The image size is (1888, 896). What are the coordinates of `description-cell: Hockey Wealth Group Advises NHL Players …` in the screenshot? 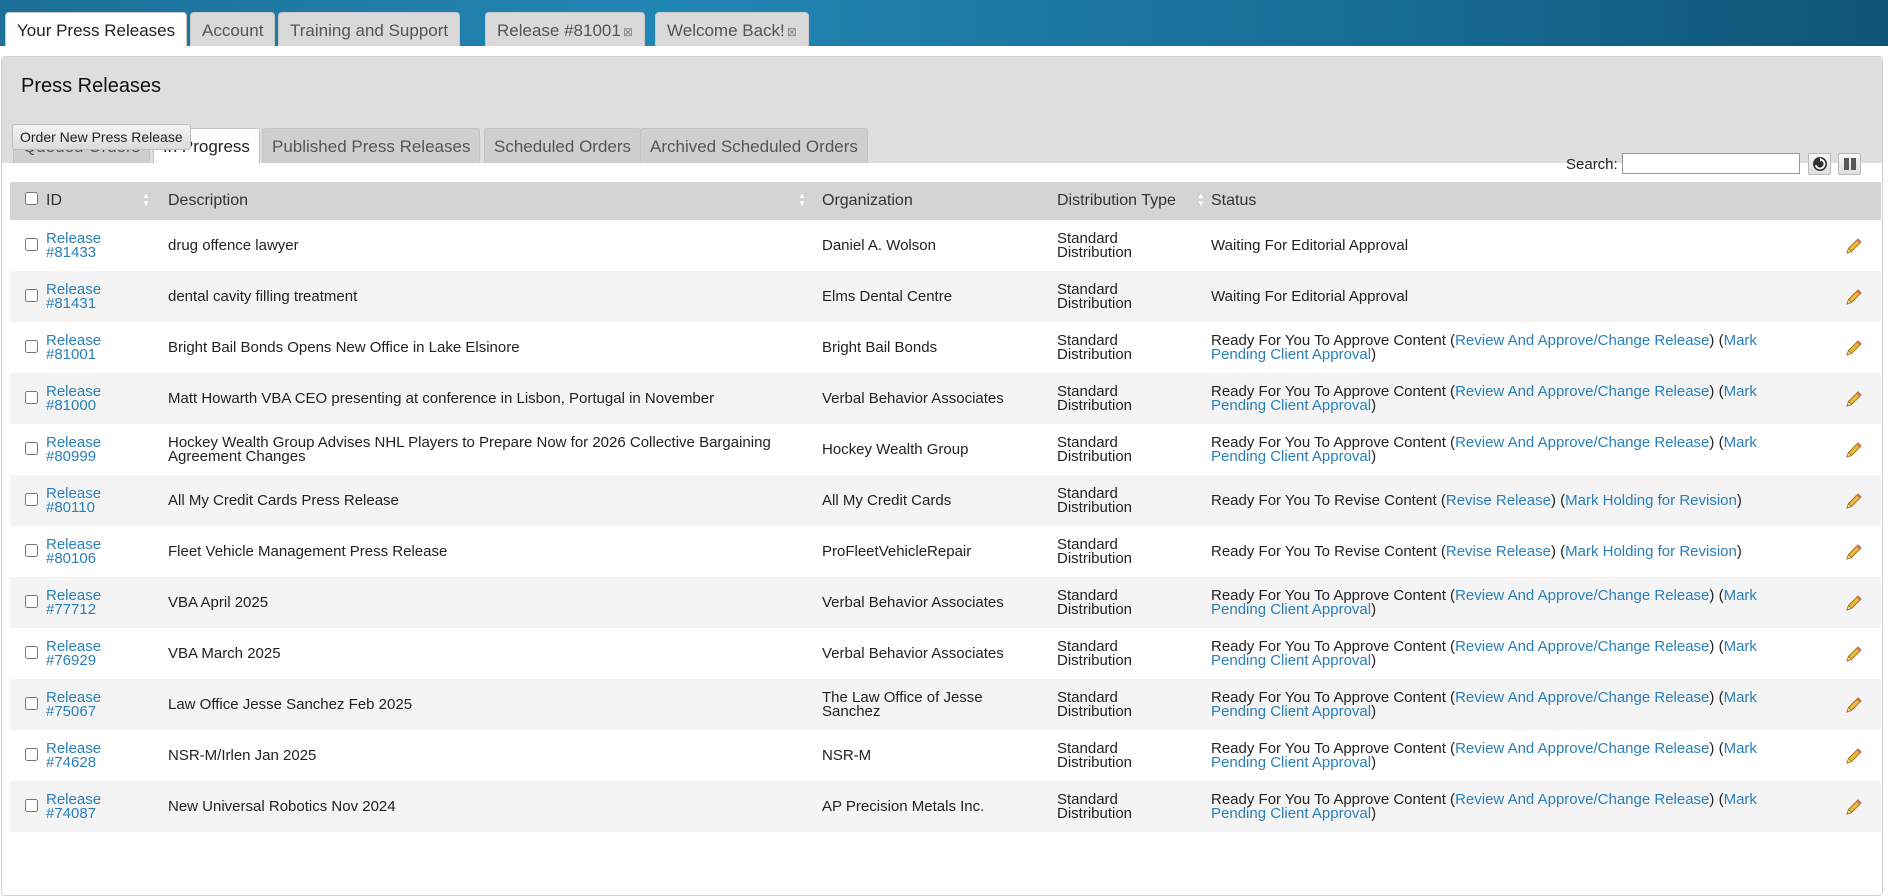 It's located at (495, 449).